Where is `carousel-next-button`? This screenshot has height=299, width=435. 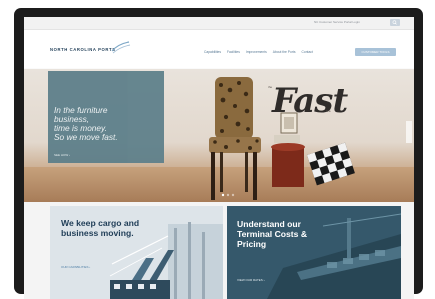 carousel-next-button is located at coordinates (409, 132).